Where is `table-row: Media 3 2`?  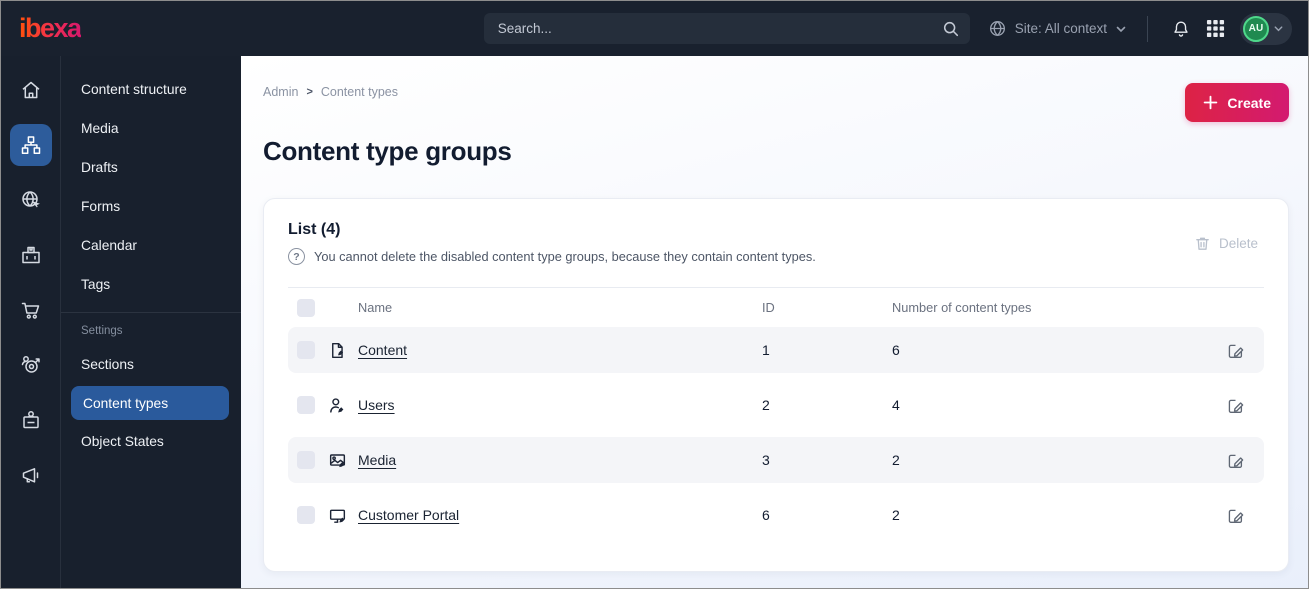
table-row: Media 3 2 is located at coordinates (776, 460).